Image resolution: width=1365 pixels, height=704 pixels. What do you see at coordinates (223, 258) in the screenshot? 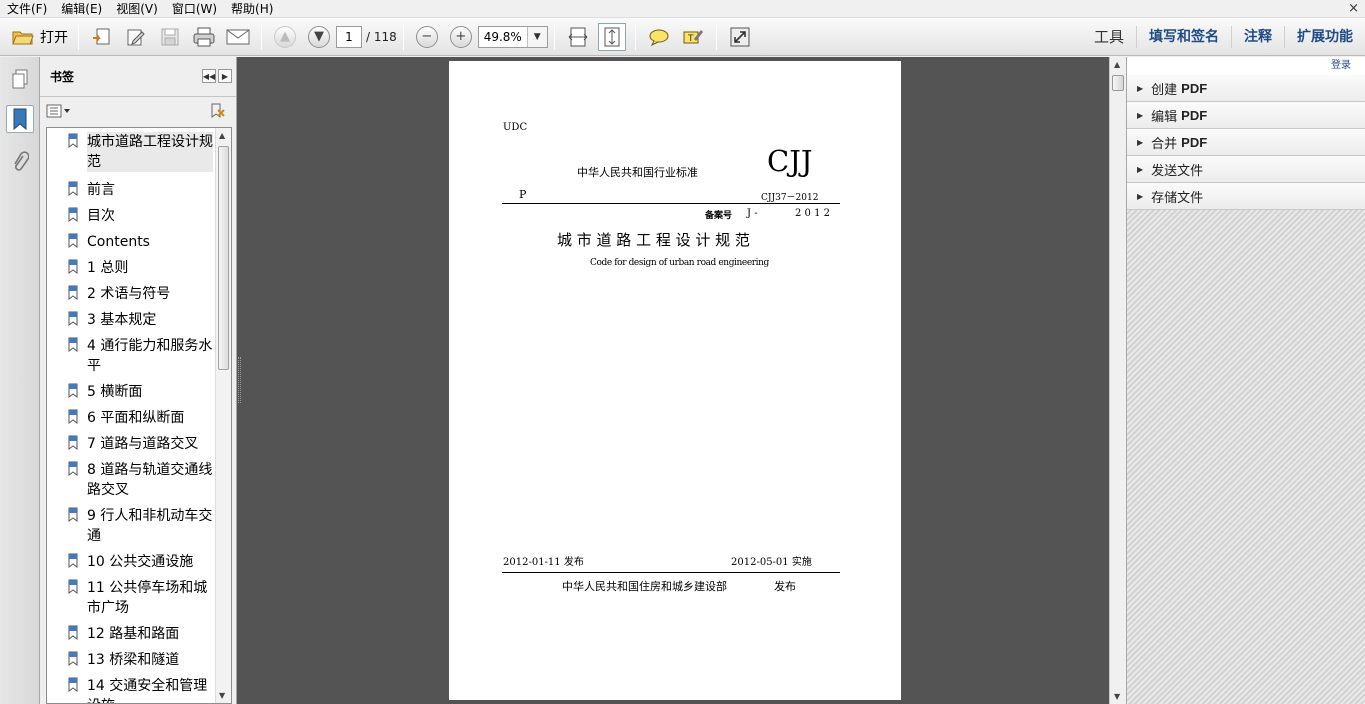
I see `scroll-thumb` at bounding box center [223, 258].